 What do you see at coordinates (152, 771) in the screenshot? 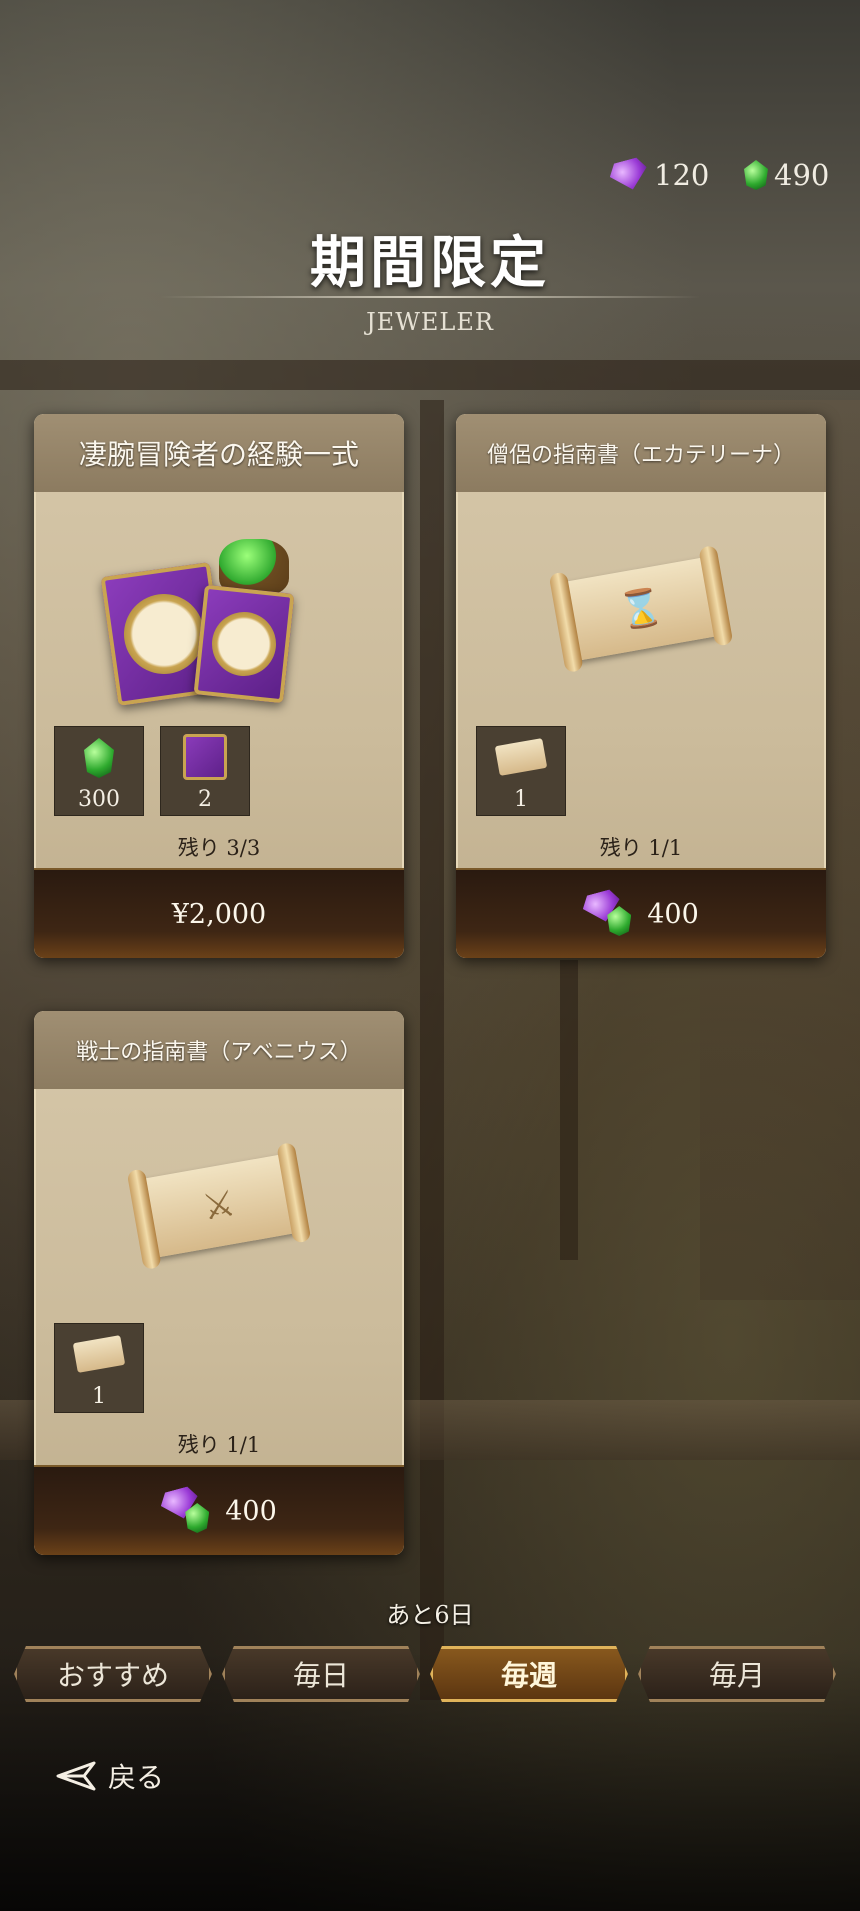
I see `card-contents: 300 2` at bounding box center [152, 771].